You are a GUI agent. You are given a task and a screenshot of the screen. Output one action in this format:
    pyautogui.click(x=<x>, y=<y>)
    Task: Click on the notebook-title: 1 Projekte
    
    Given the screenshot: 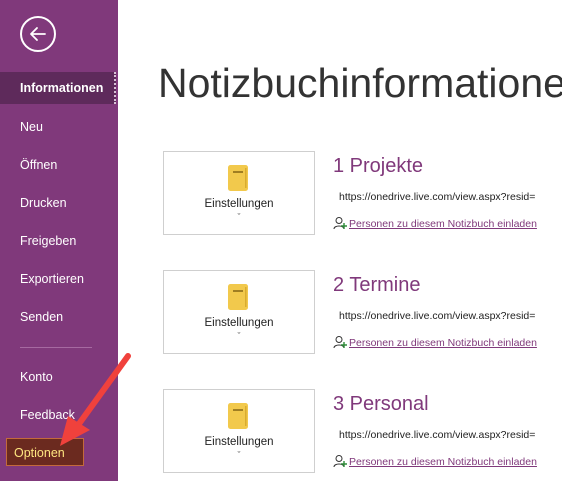 What is the action you would take?
    pyautogui.click(x=378, y=166)
    